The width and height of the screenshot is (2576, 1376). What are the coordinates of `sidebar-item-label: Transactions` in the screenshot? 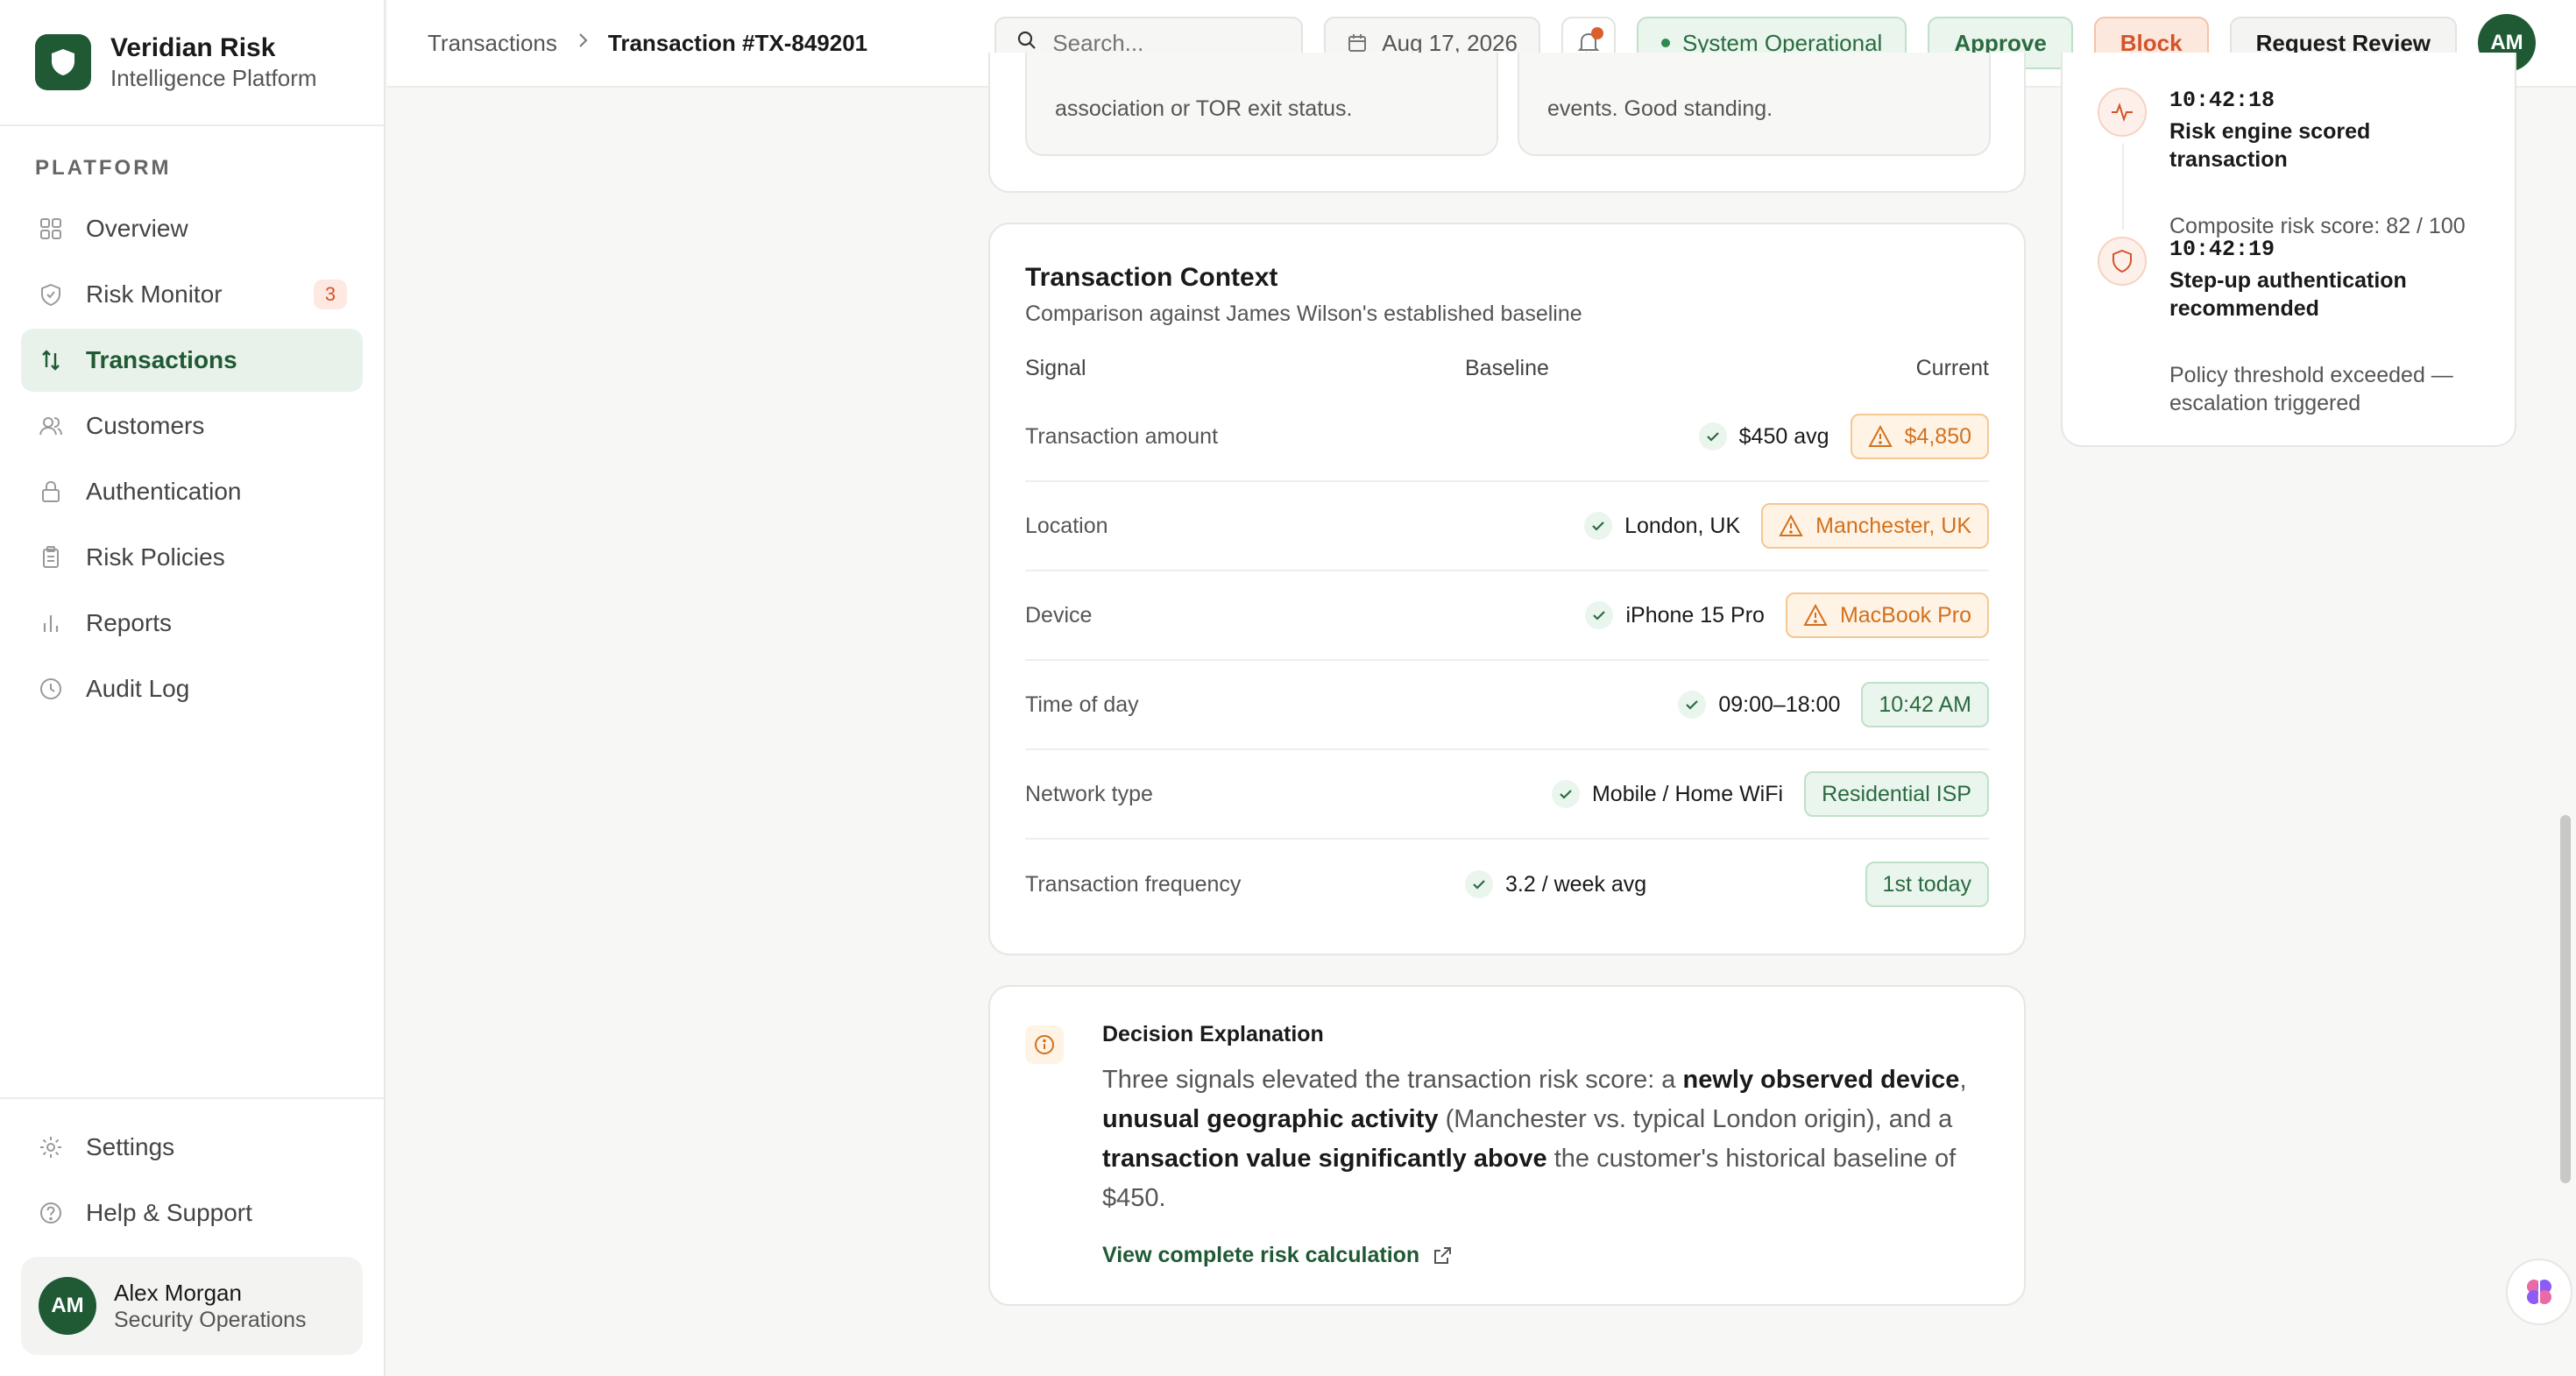 It's located at (161, 359).